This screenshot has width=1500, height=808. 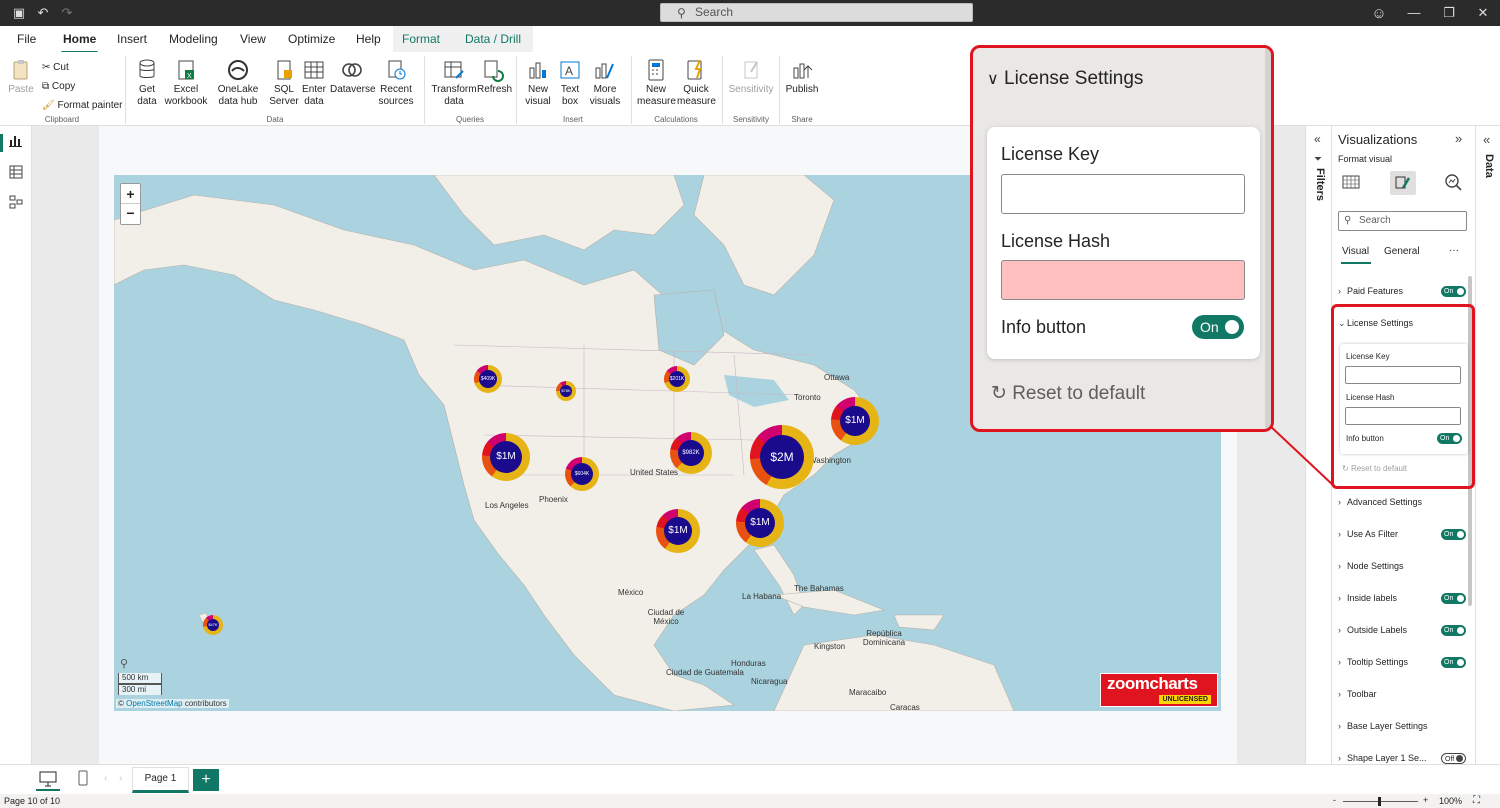 I want to click on map-bubble: $409K, so click(x=488, y=379).